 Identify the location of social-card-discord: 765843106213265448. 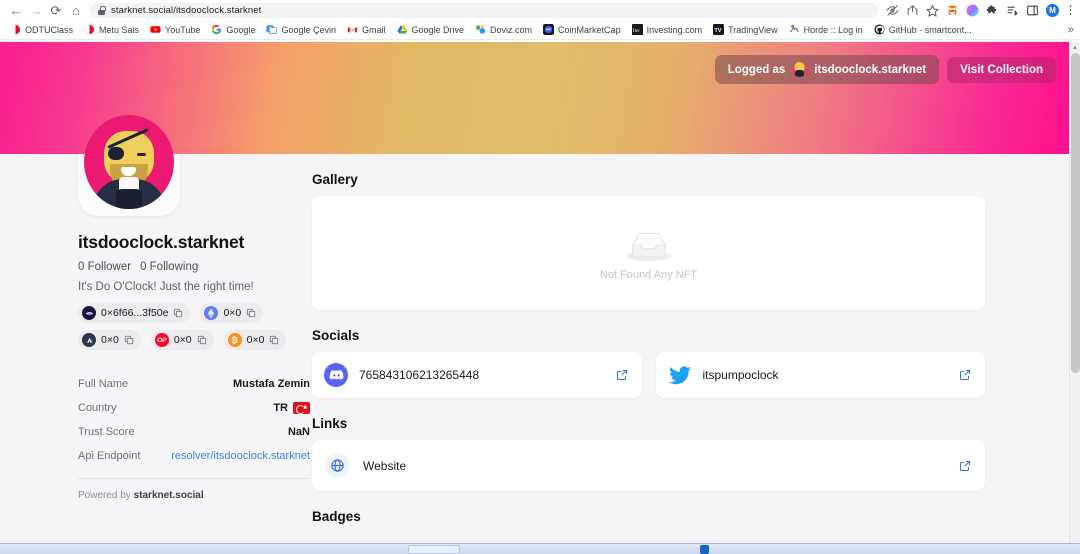
(477, 375).